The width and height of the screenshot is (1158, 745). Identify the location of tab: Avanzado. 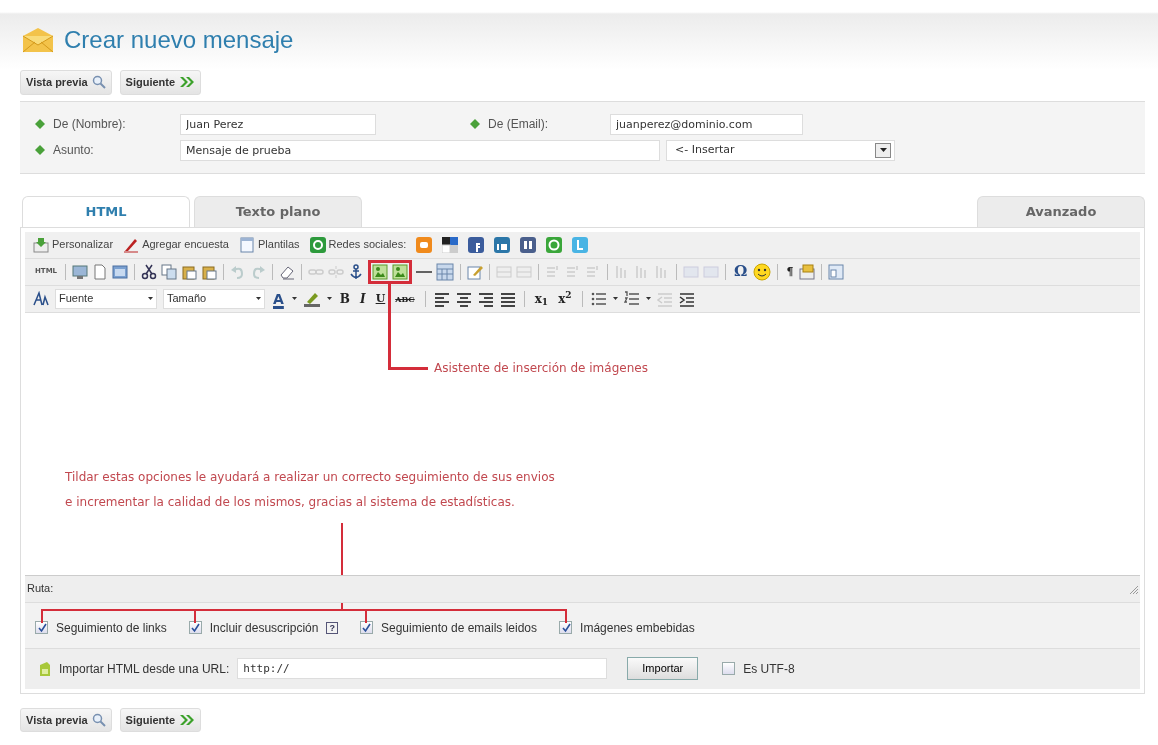
(1061, 211).